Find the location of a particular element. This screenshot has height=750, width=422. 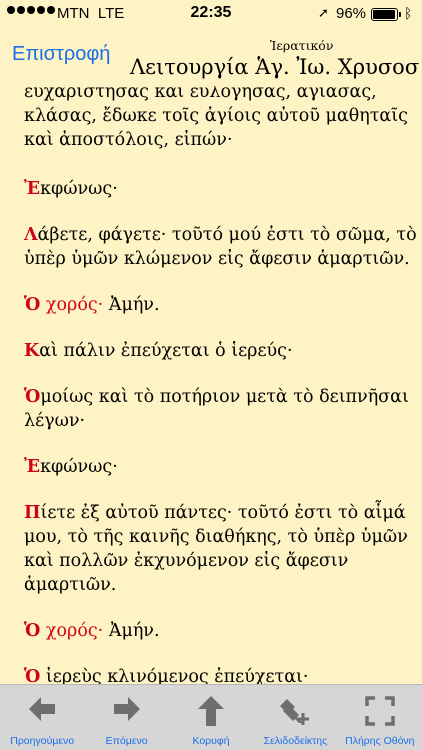

arrow-left-icon is located at coordinates (42, 709).